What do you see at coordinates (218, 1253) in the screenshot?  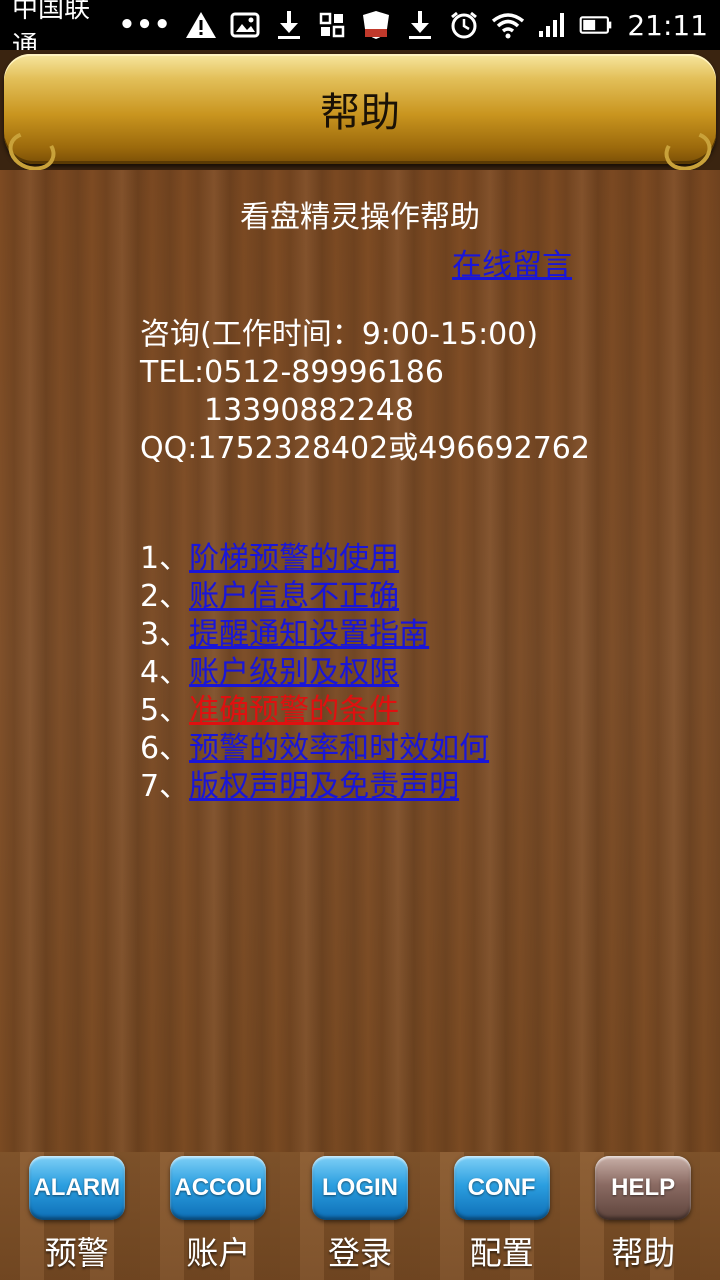 I see `tab-label: 账户` at bounding box center [218, 1253].